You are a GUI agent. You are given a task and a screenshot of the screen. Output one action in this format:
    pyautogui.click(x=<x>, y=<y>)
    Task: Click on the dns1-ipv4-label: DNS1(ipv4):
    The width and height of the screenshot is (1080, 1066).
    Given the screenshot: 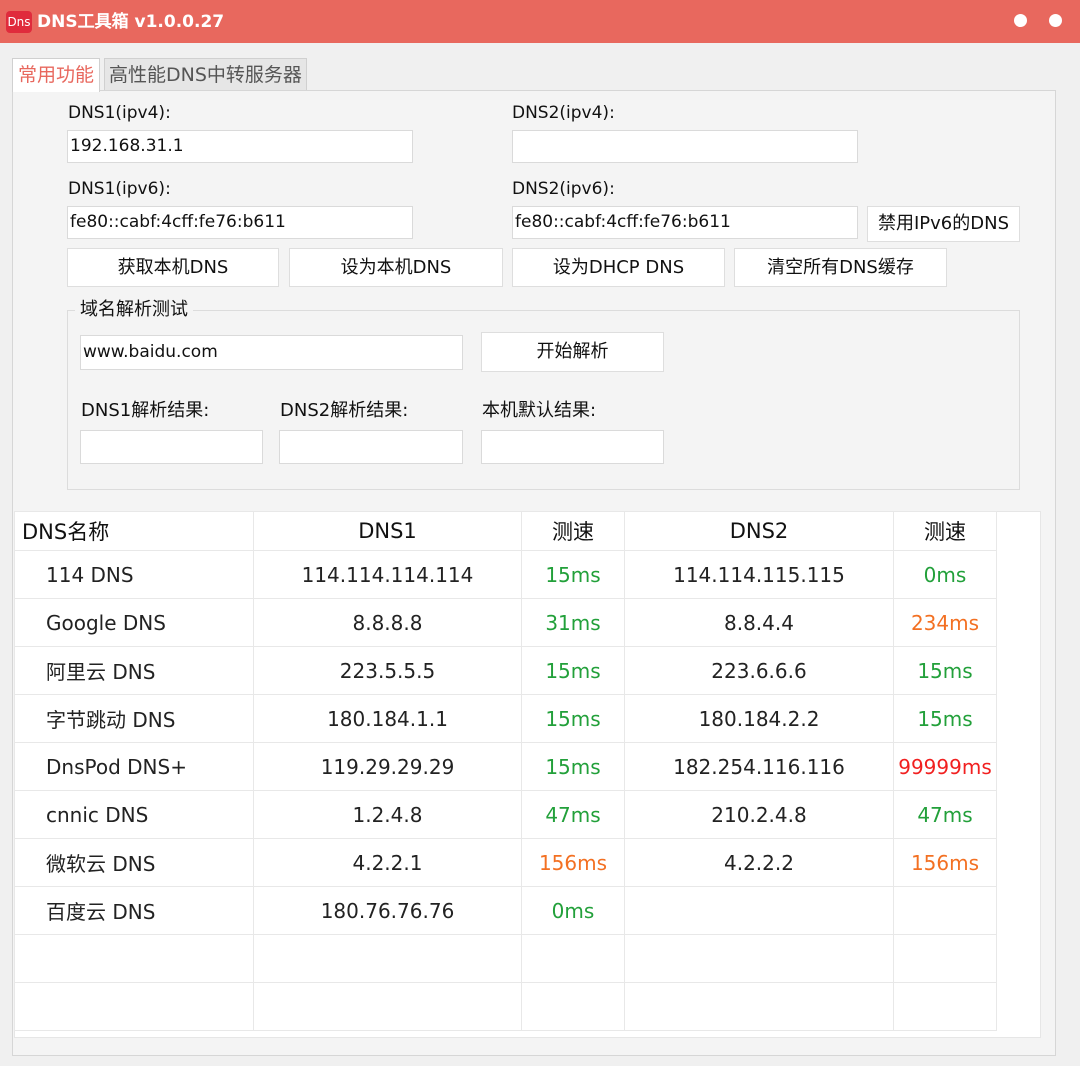 What is the action you would take?
    pyautogui.click(x=119, y=113)
    